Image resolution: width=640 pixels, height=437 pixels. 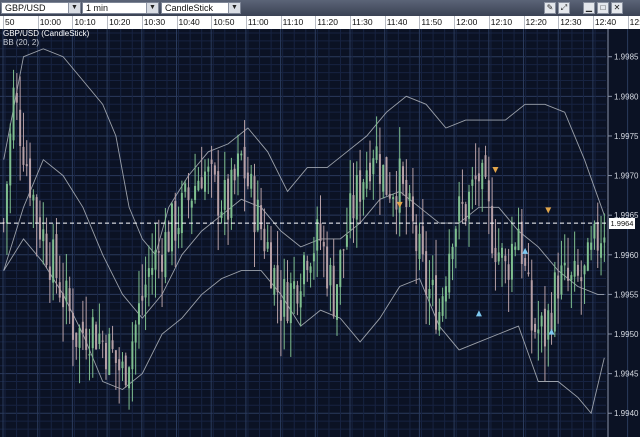 What do you see at coordinates (189, 22) in the screenshot?
I see `time-tick-label: 10:40` at bounding box center [189, 22].